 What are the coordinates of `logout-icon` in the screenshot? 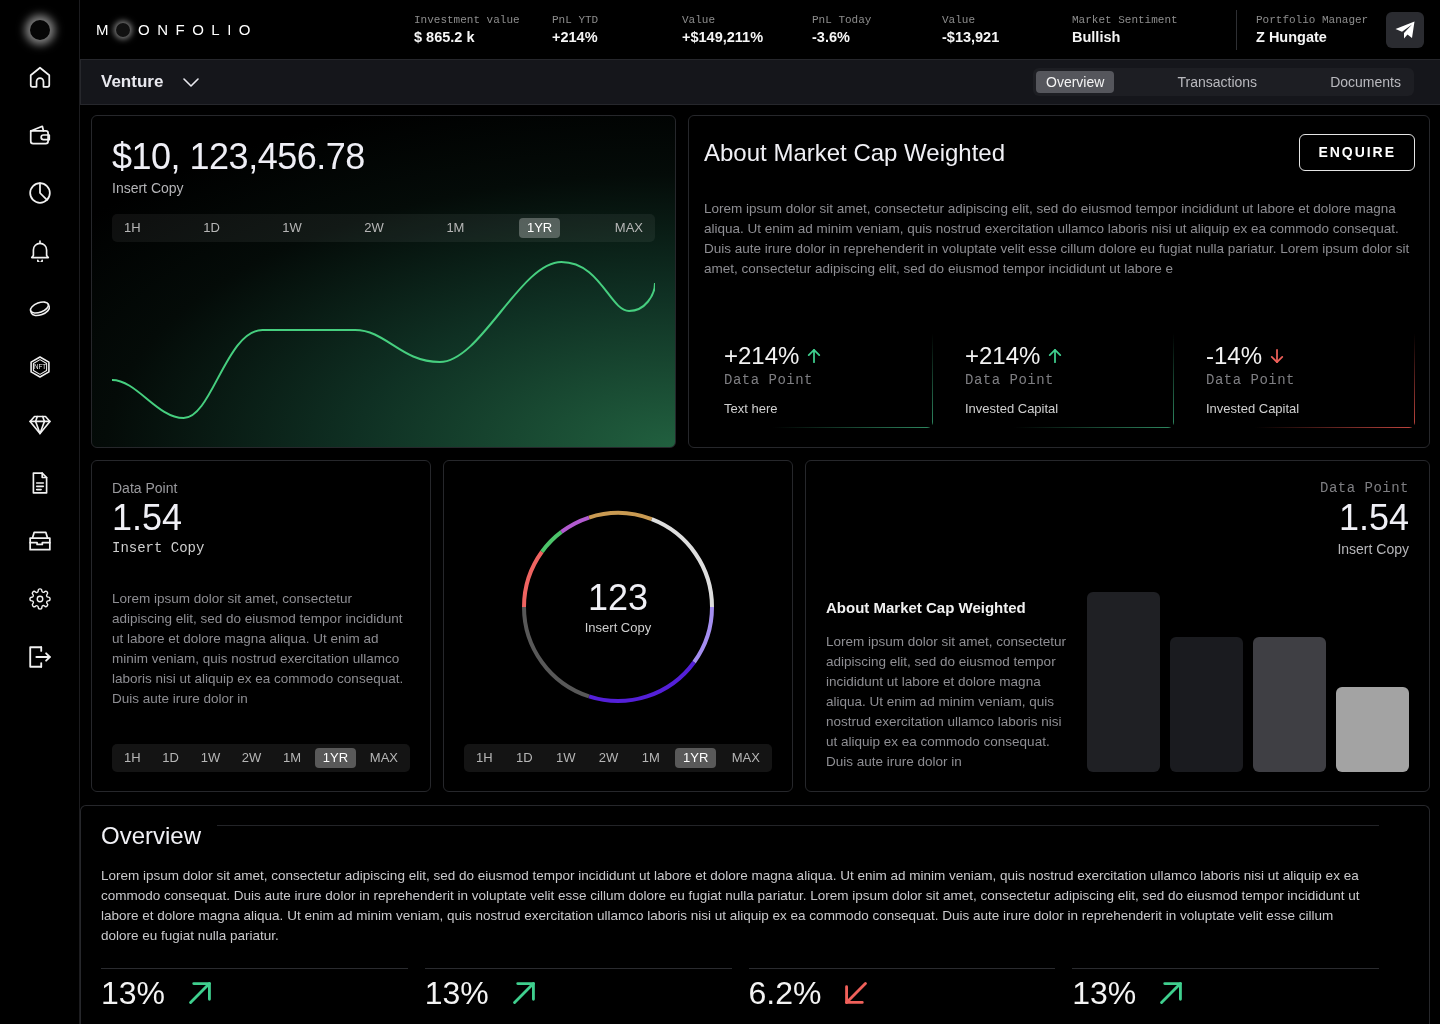 It's located at (39, 657).